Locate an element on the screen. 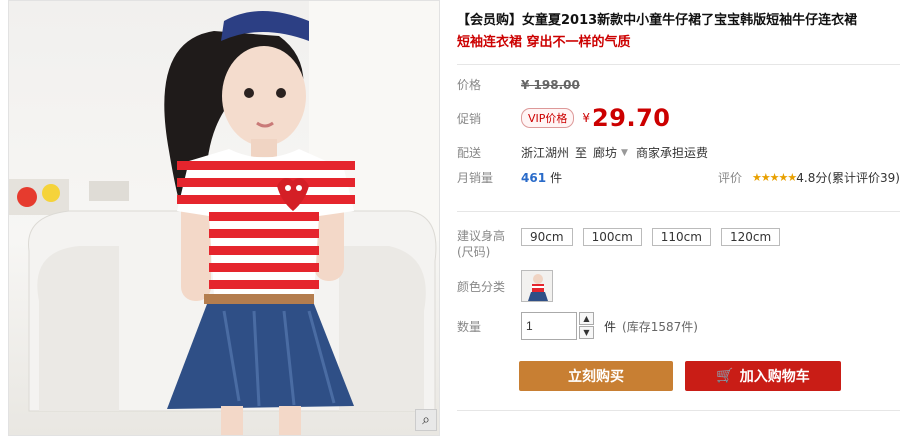 Image resolution: width=900 pixels, height=442 pixels. color-swatch is located at coordinates (537, 286).